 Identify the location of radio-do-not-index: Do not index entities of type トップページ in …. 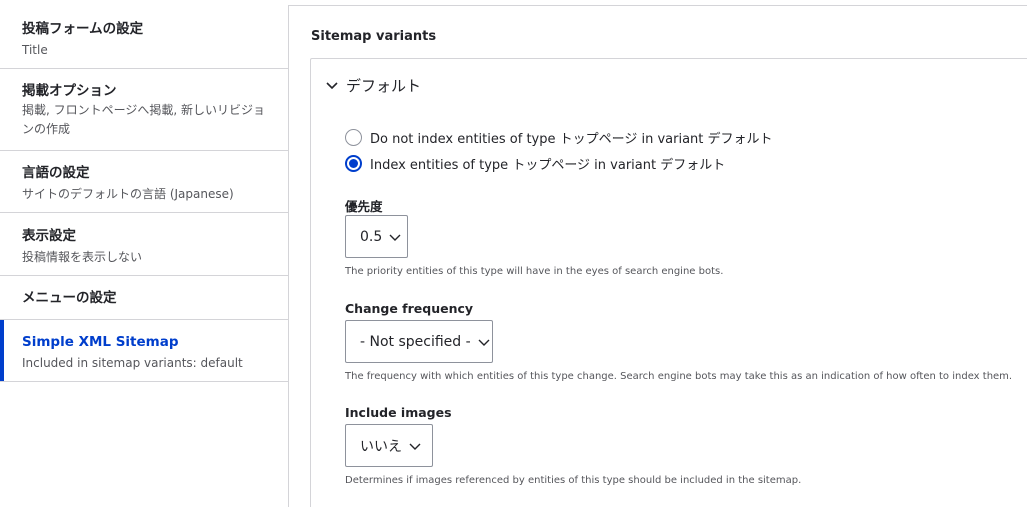
(559, 137).